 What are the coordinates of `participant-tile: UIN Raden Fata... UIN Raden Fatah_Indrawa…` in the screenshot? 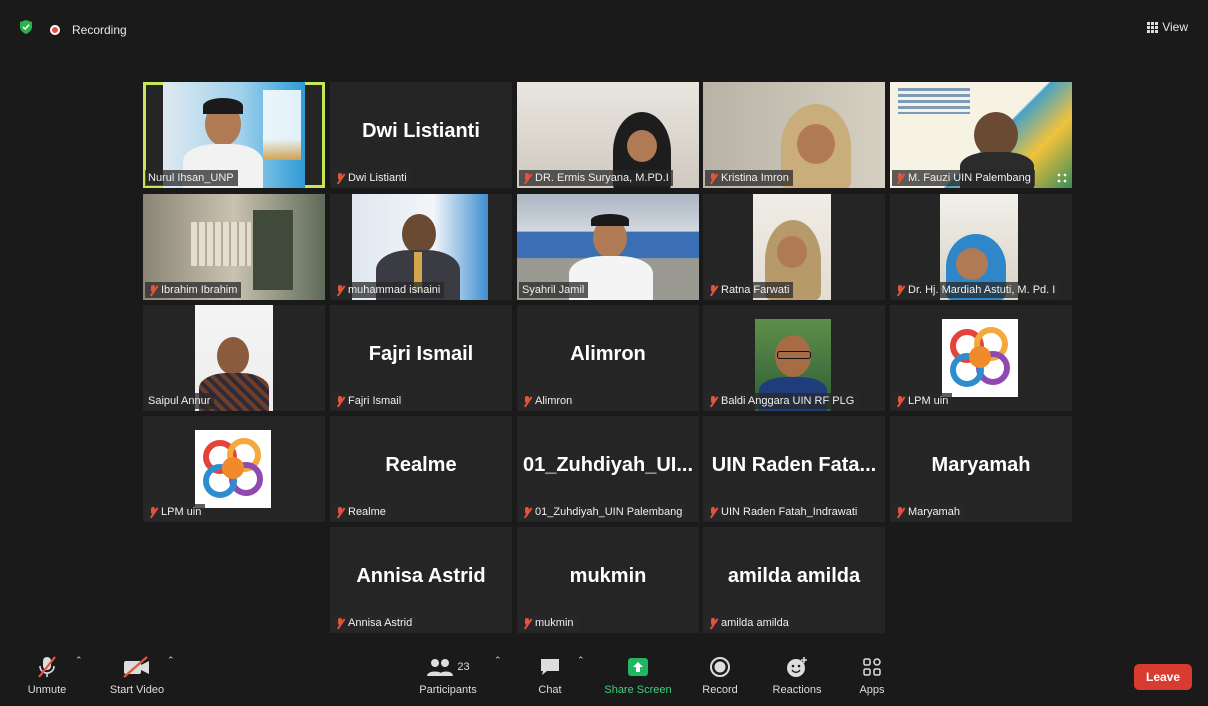 It's located at (794, 469).